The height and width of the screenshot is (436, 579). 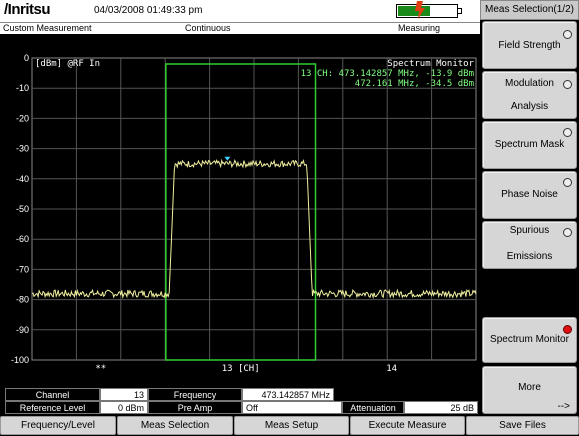 What do you see at coordinates (22, 209) in the screenshot?
I see `y-tick-label: -50` at bounding box center [22, 209].